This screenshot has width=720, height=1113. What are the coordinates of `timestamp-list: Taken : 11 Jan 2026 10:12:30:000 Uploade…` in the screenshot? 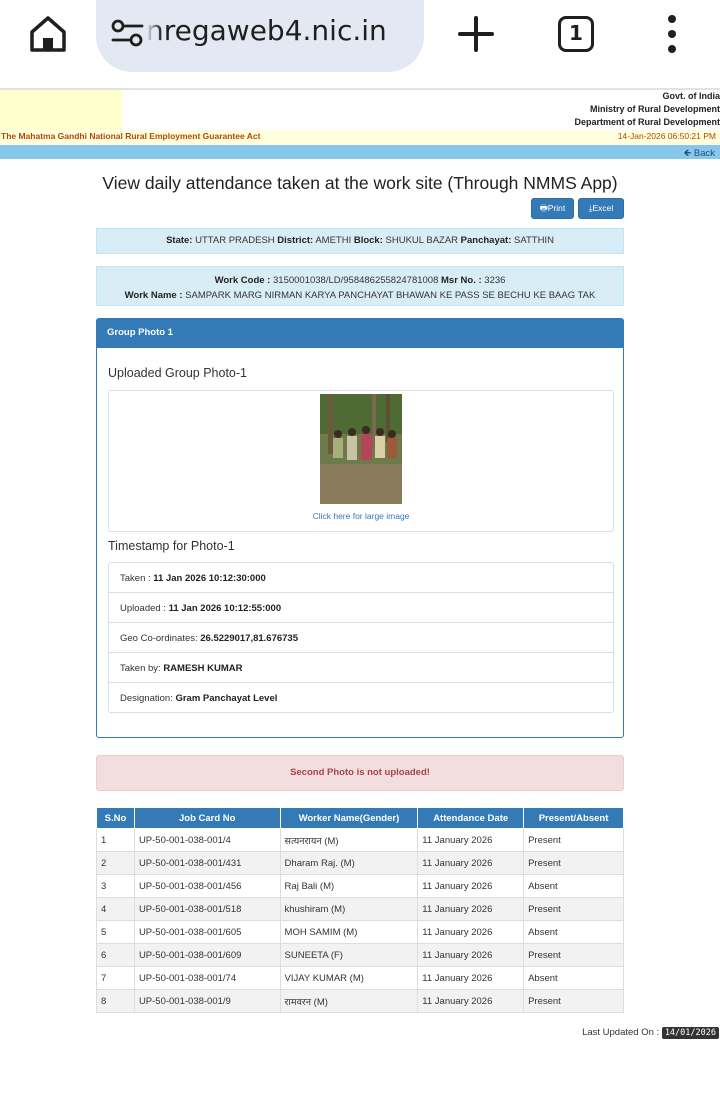 It's located at (361, 637).